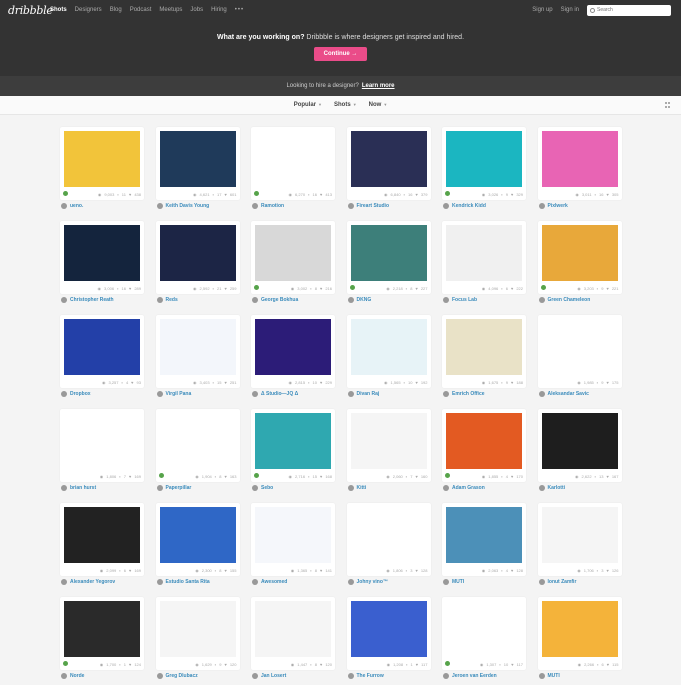 This screenshot has width=681, height=685. What do you see at coordinates (364, 300) in the screenshot?
I see `author-name: DKNG` at bounding box center [364, 300].